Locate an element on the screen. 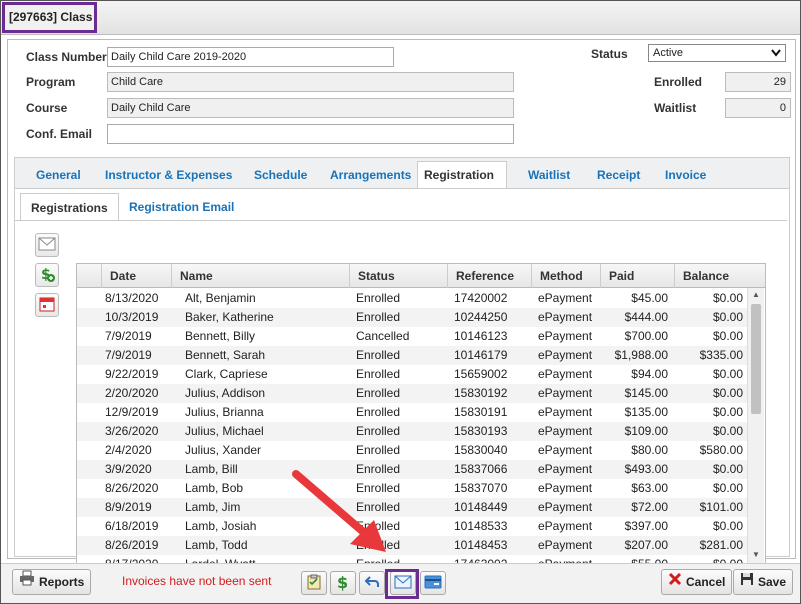 Image resolution: width=801 pixels, height=604 pixels. envelope-icon is located at coordinates (47, 245).